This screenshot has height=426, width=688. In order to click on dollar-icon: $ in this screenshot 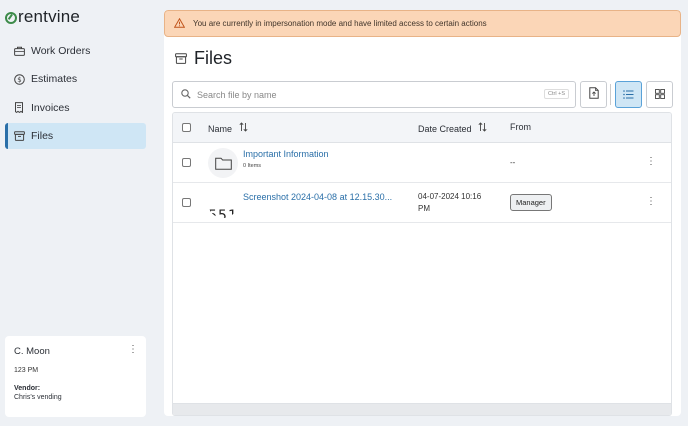, I will do `click(19, 79)`.